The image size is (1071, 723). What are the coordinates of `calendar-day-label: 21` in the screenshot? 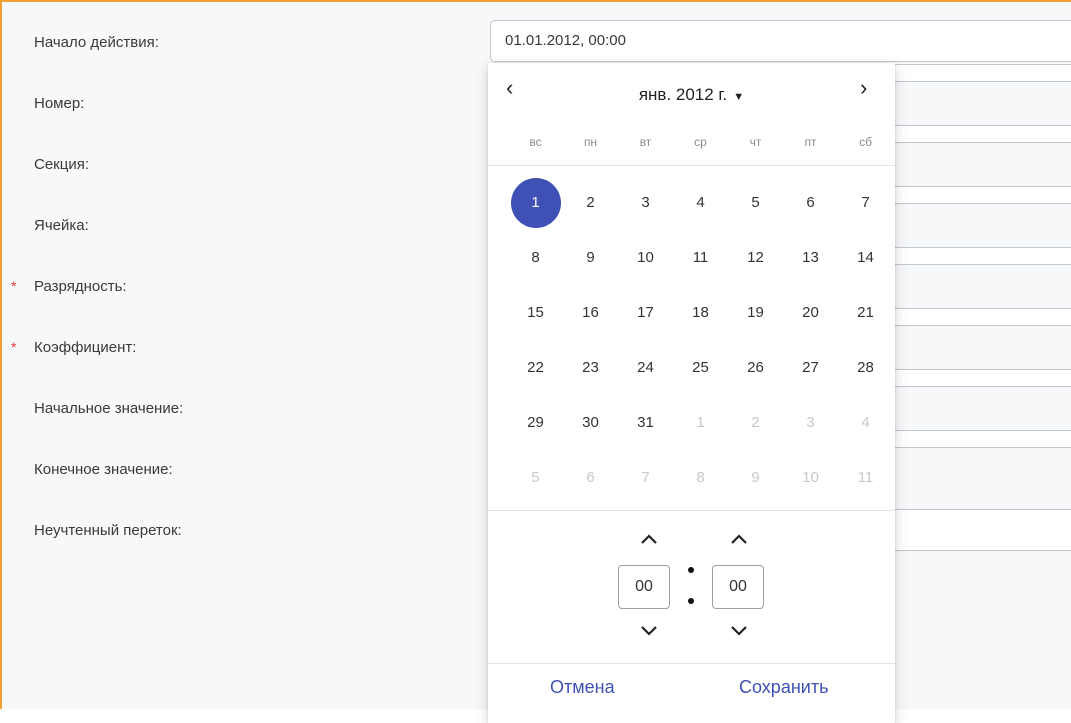 It's located at (865, 312).